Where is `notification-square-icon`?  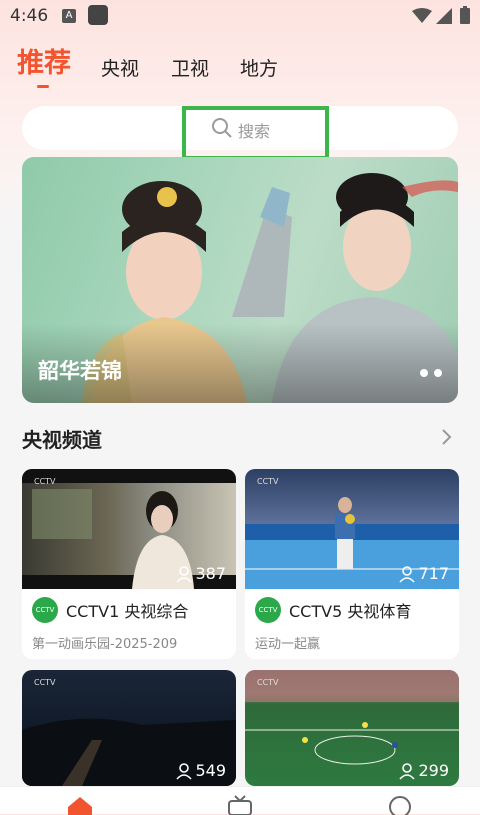
notification-square-icon is located at coordinates (98, 15).